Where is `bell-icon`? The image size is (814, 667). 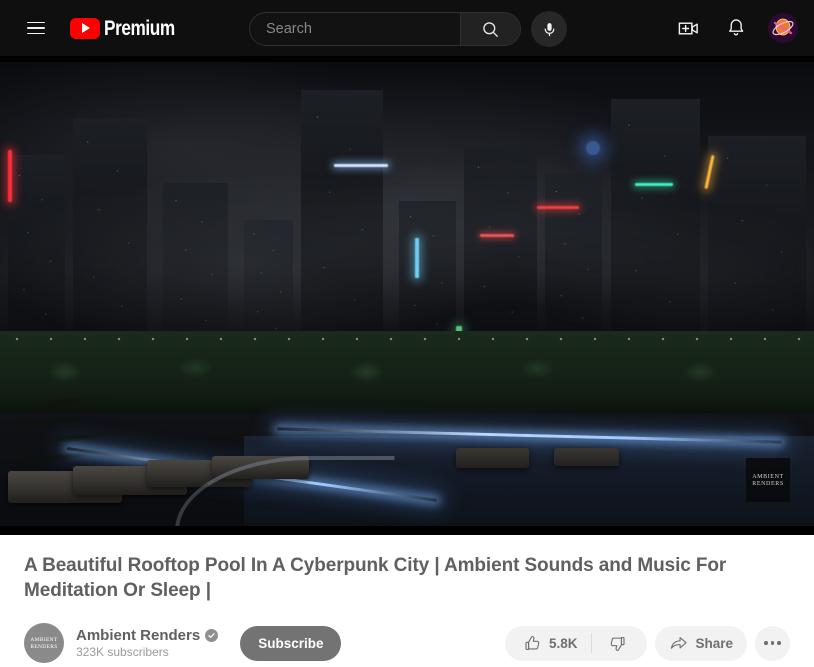
bell-icon is located at coordinates (736, 27).